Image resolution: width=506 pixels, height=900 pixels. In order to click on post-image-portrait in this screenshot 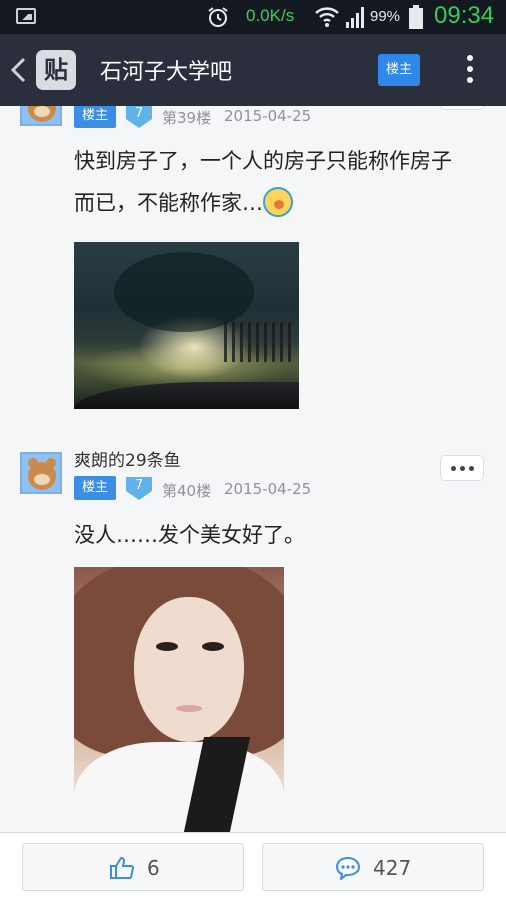, I will do `click(179, 699)`.